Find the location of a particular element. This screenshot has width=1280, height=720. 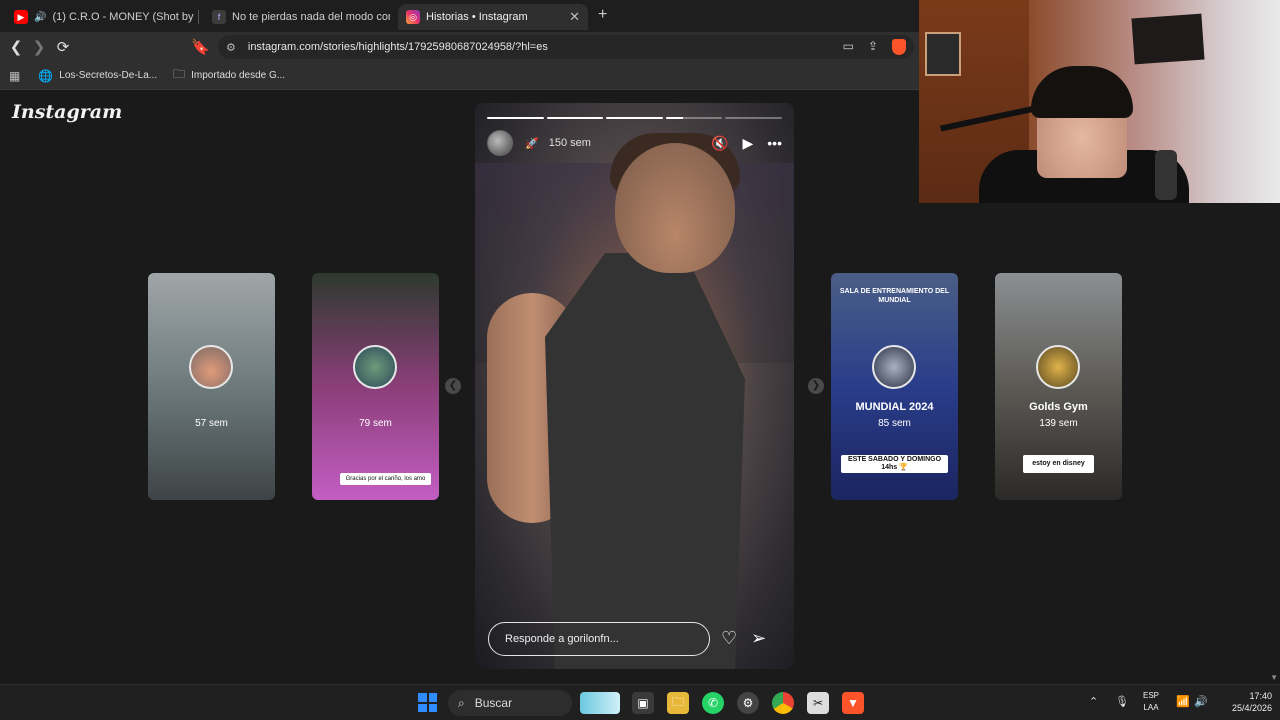

highlight-card: Golds Gym 139 sem estoy en disney is located at coordinates (1058, 386).